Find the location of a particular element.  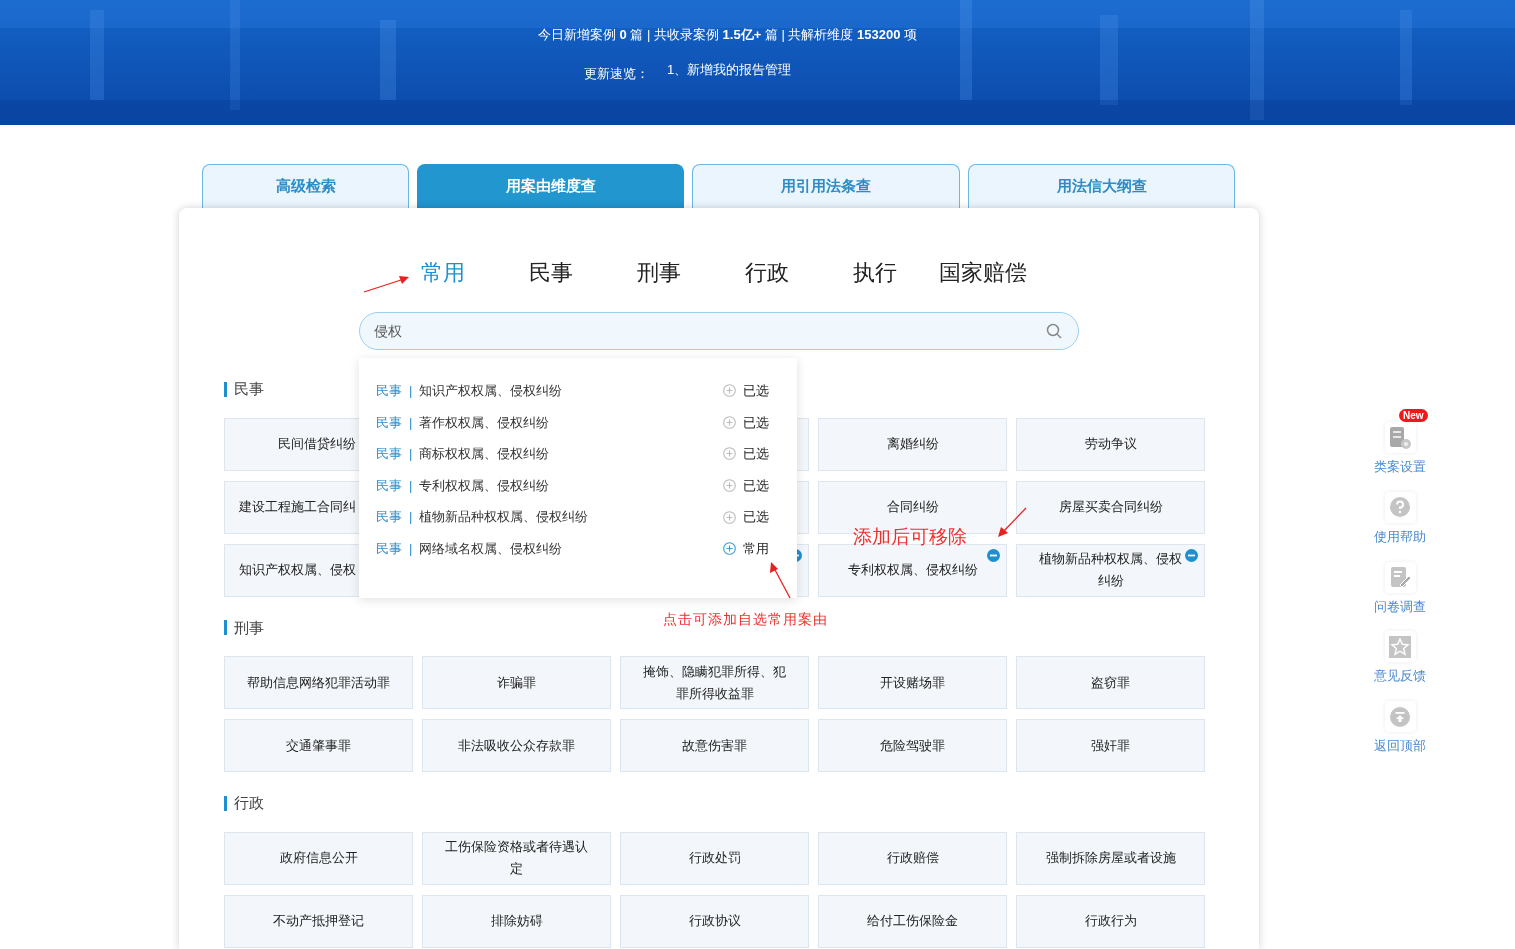

search-icon is located at coordinates (1054, 331).